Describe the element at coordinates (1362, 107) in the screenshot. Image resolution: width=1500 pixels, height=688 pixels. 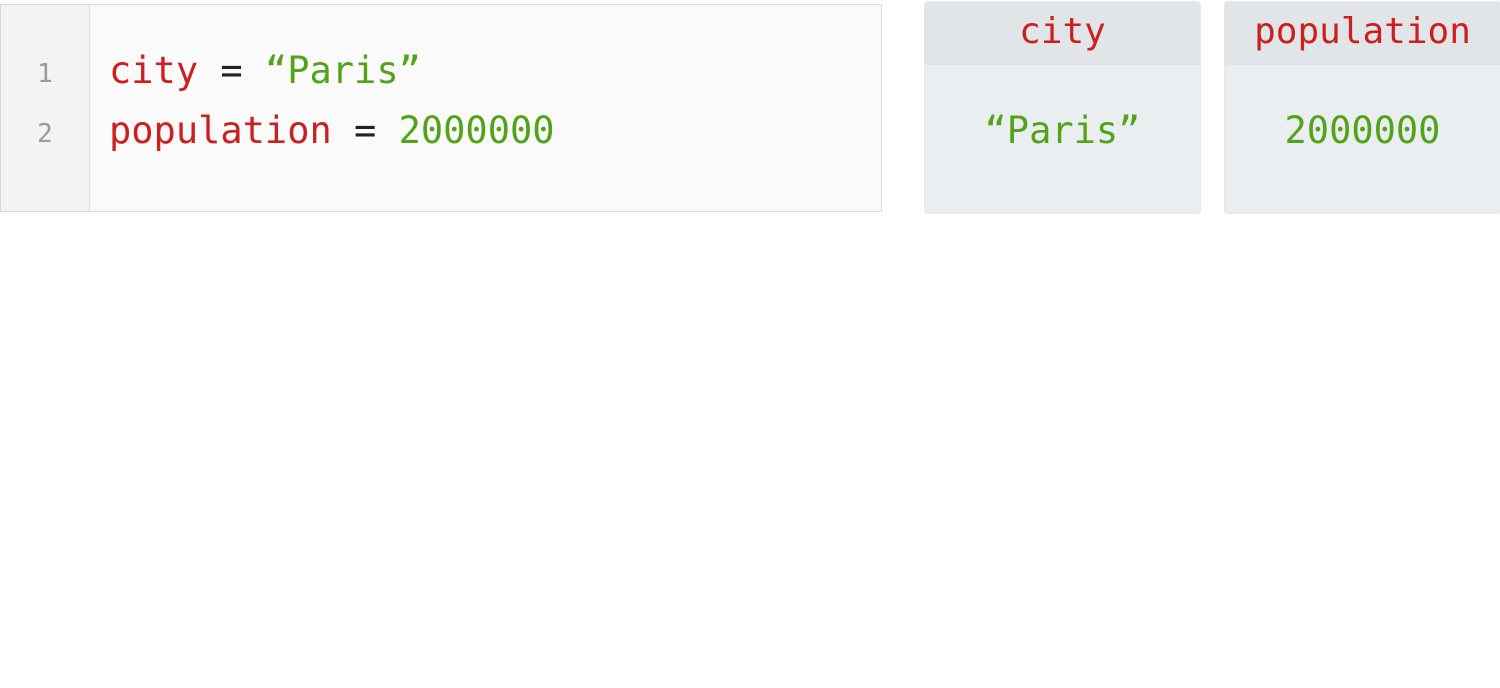
I see `variable-box-population: population 2000000` at that location.